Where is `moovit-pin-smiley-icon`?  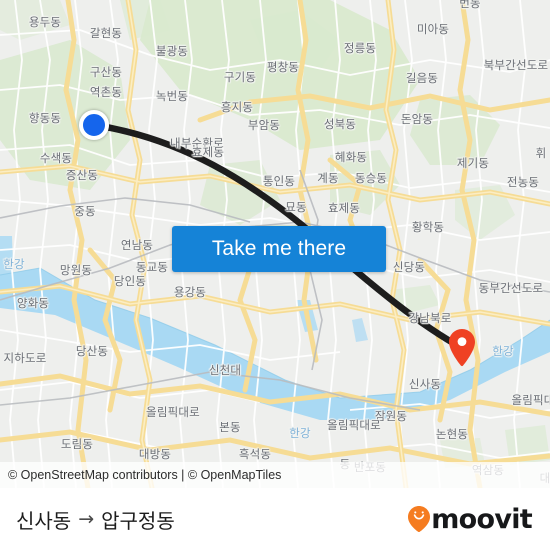
moovit-pin-smiley-icon is located at coordinates (419, 519).